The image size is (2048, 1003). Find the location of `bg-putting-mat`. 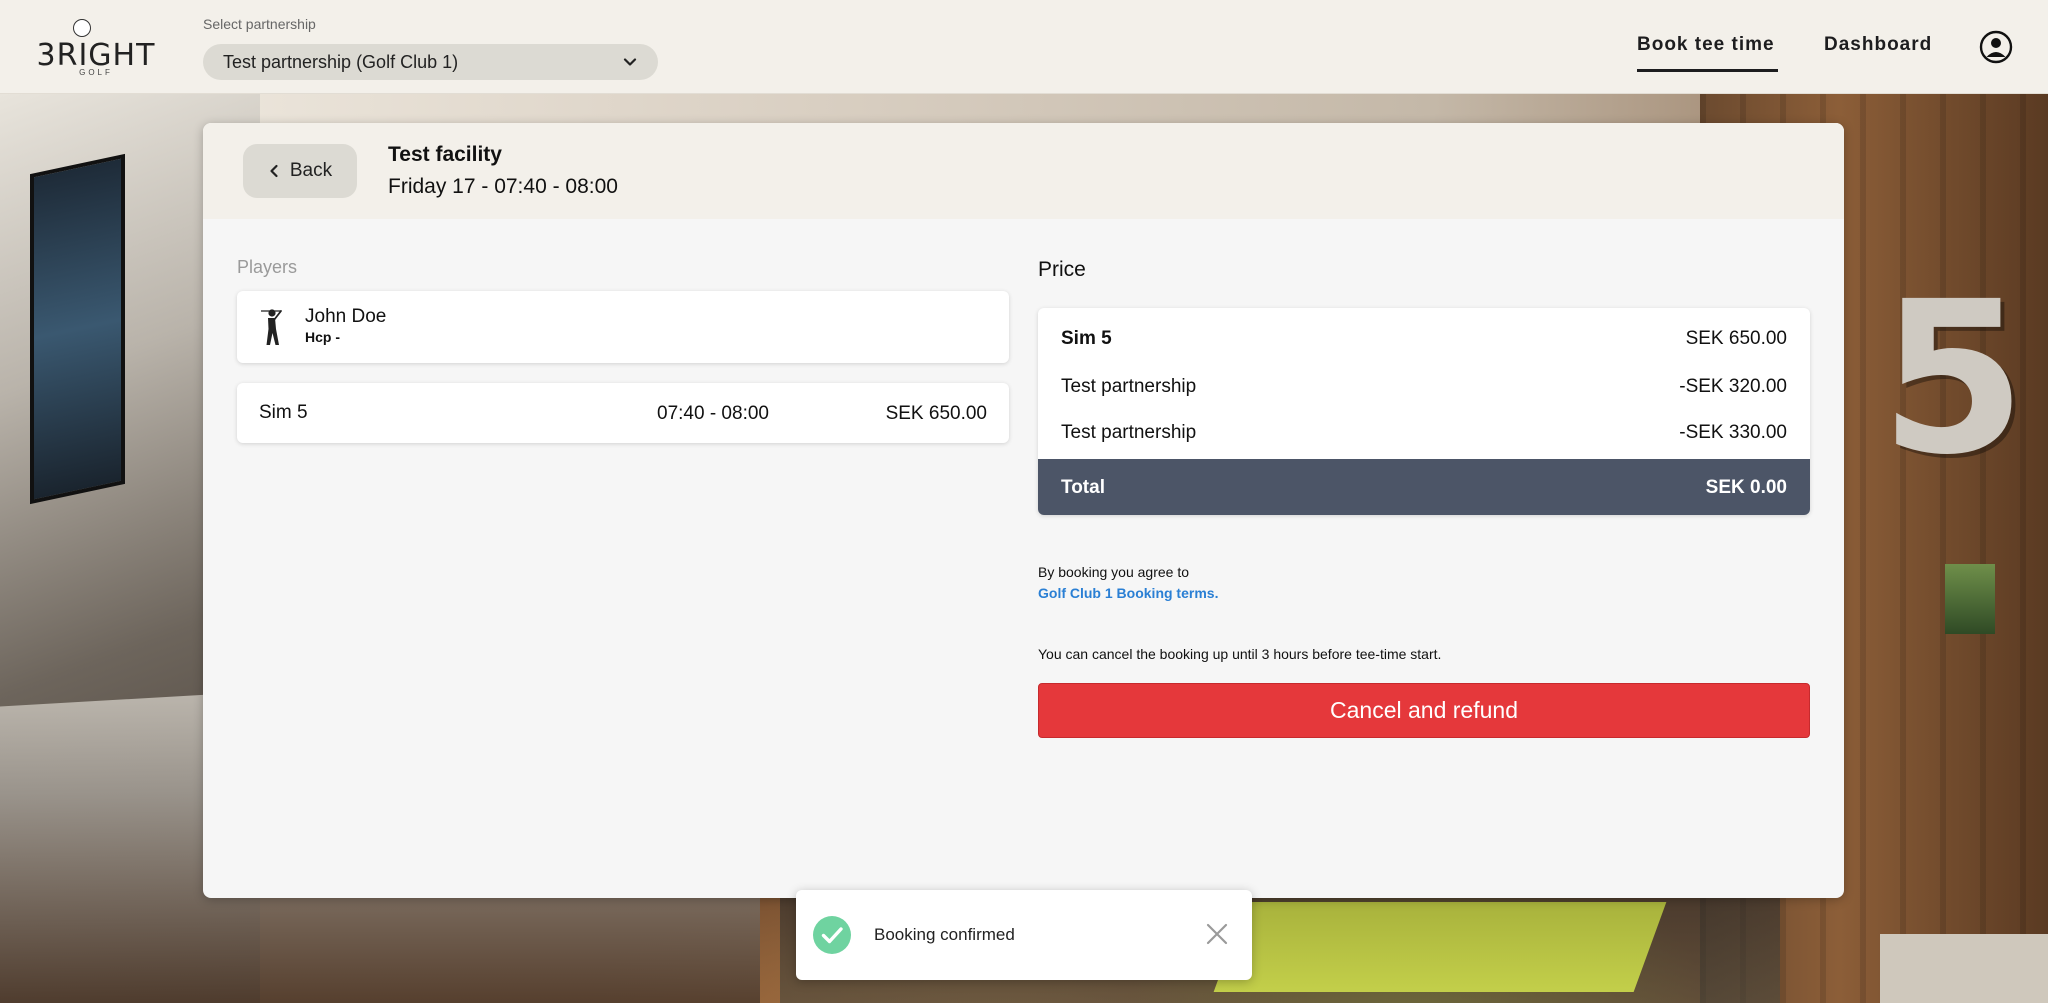

bg-putting-mat is located at coordinates (1440, 947).